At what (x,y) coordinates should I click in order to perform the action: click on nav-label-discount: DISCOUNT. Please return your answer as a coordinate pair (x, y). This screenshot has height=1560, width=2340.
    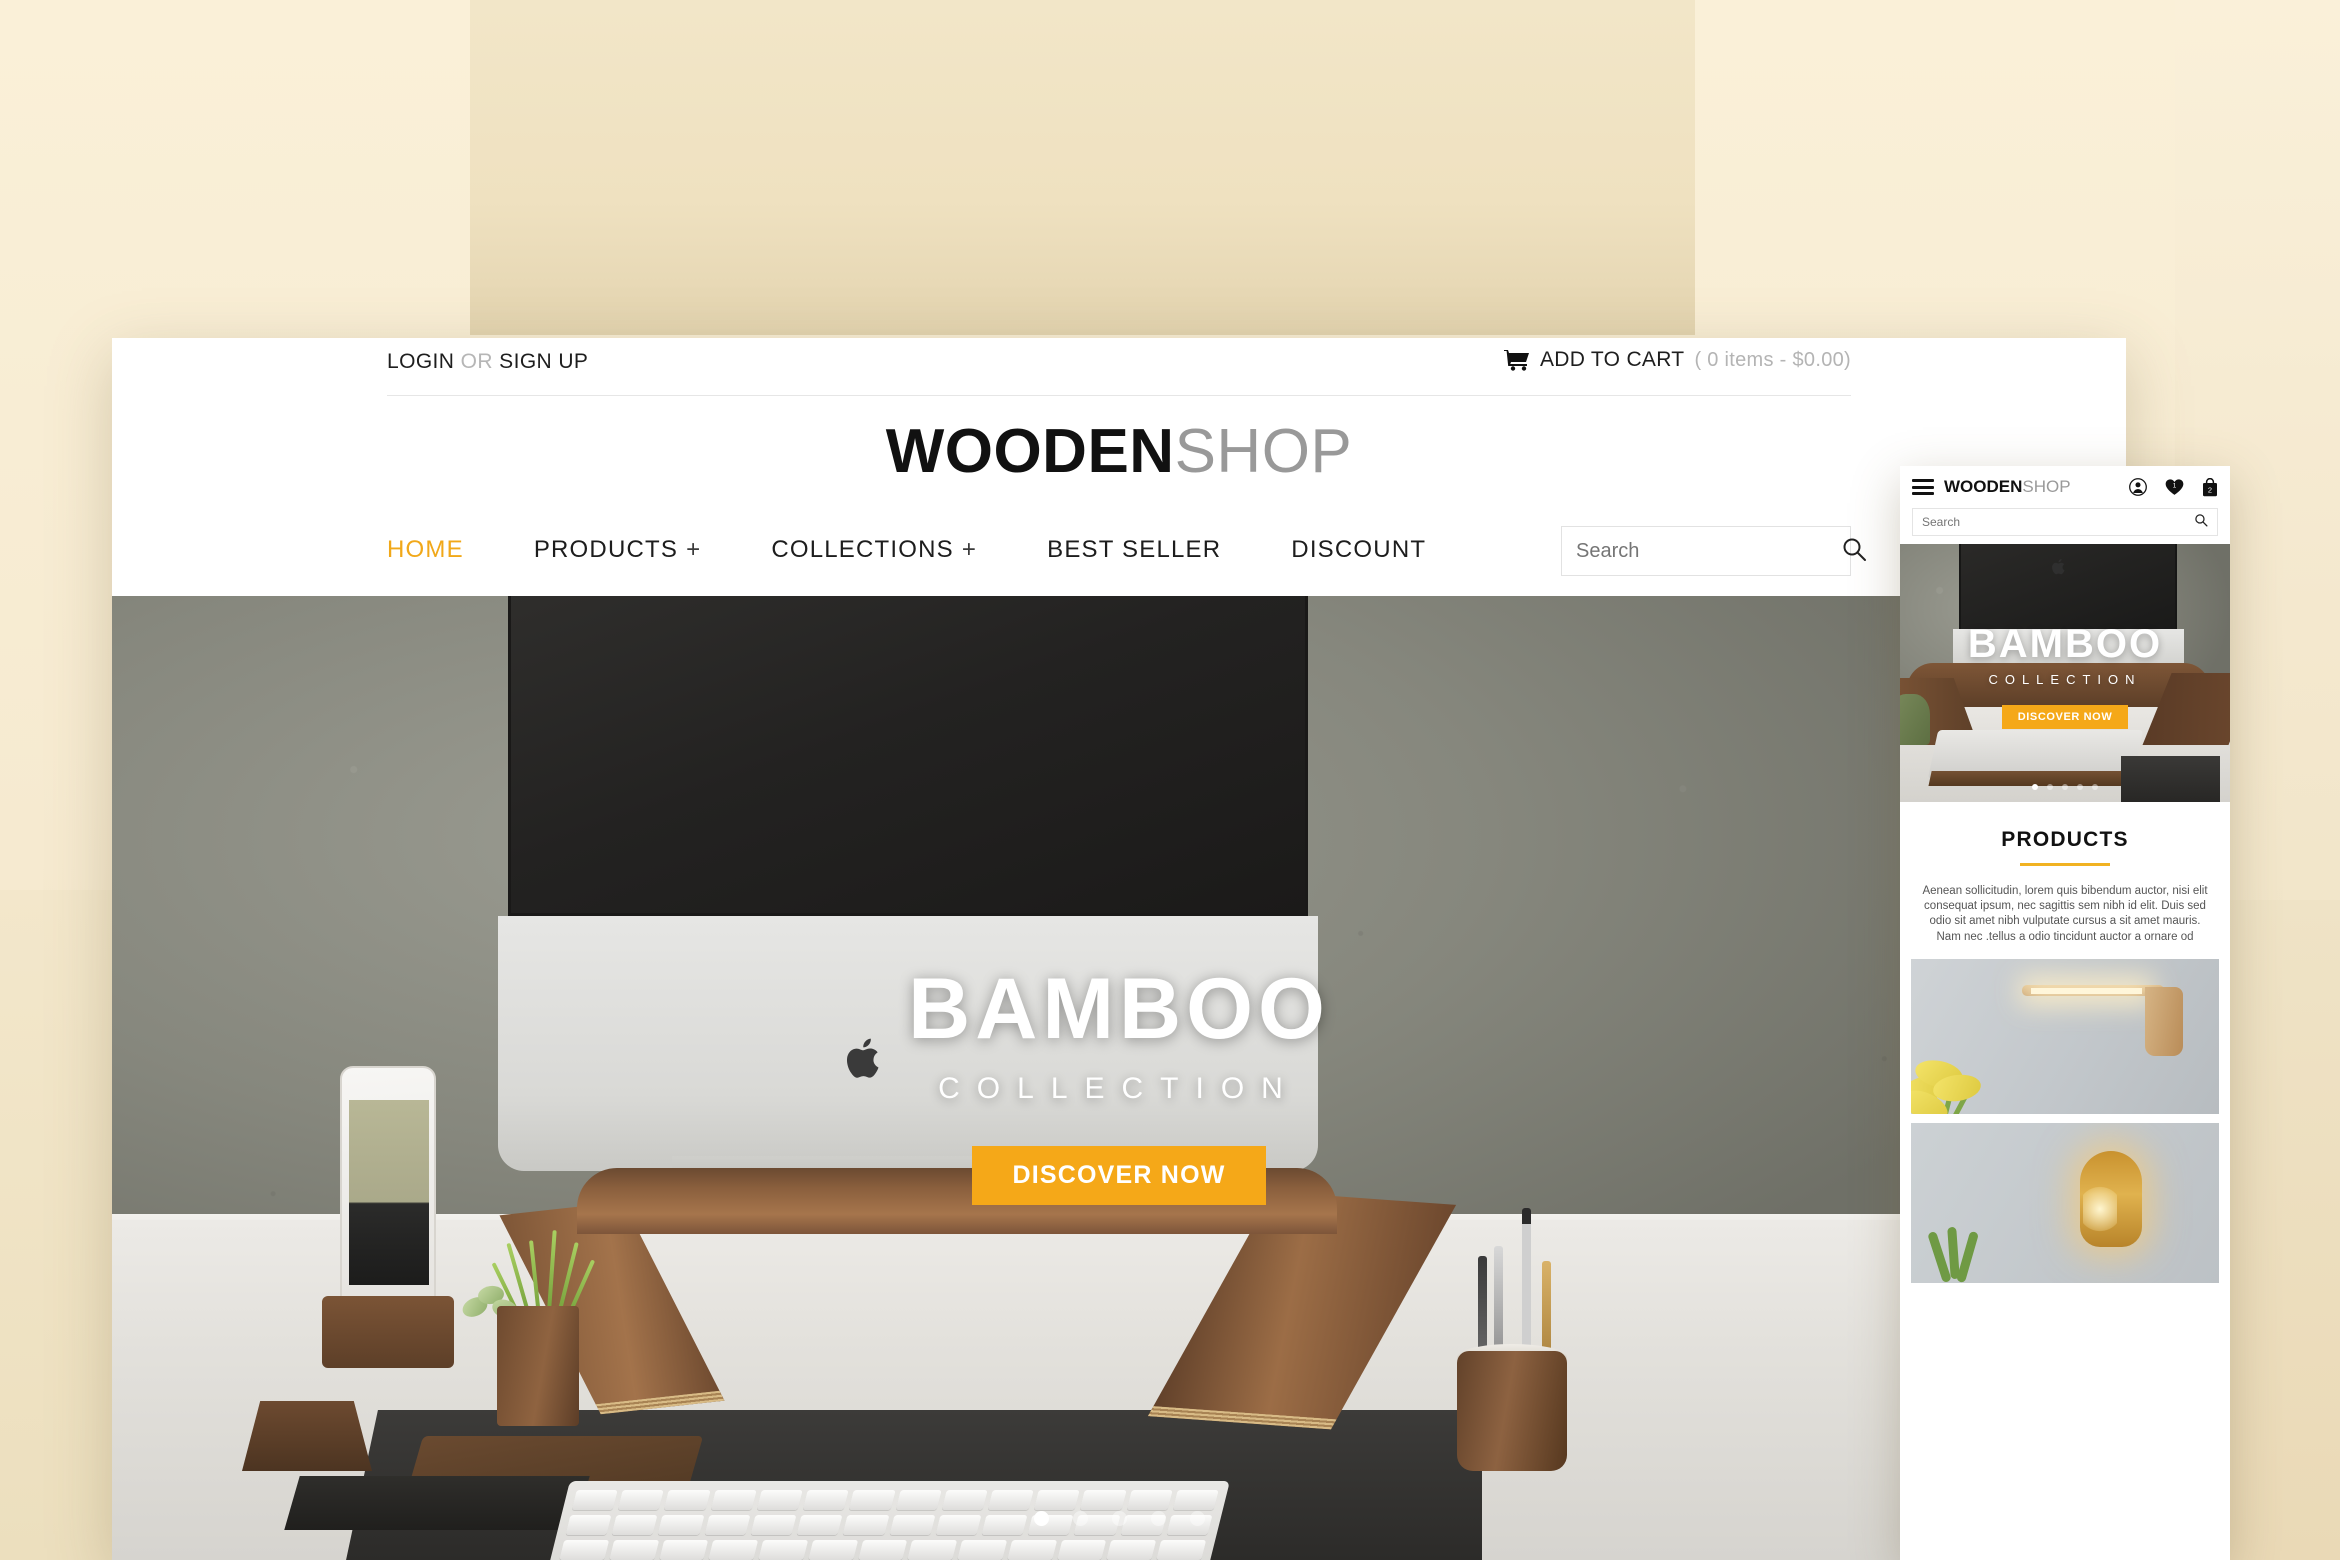
    Looking at the image, I should click on (1359, 549).